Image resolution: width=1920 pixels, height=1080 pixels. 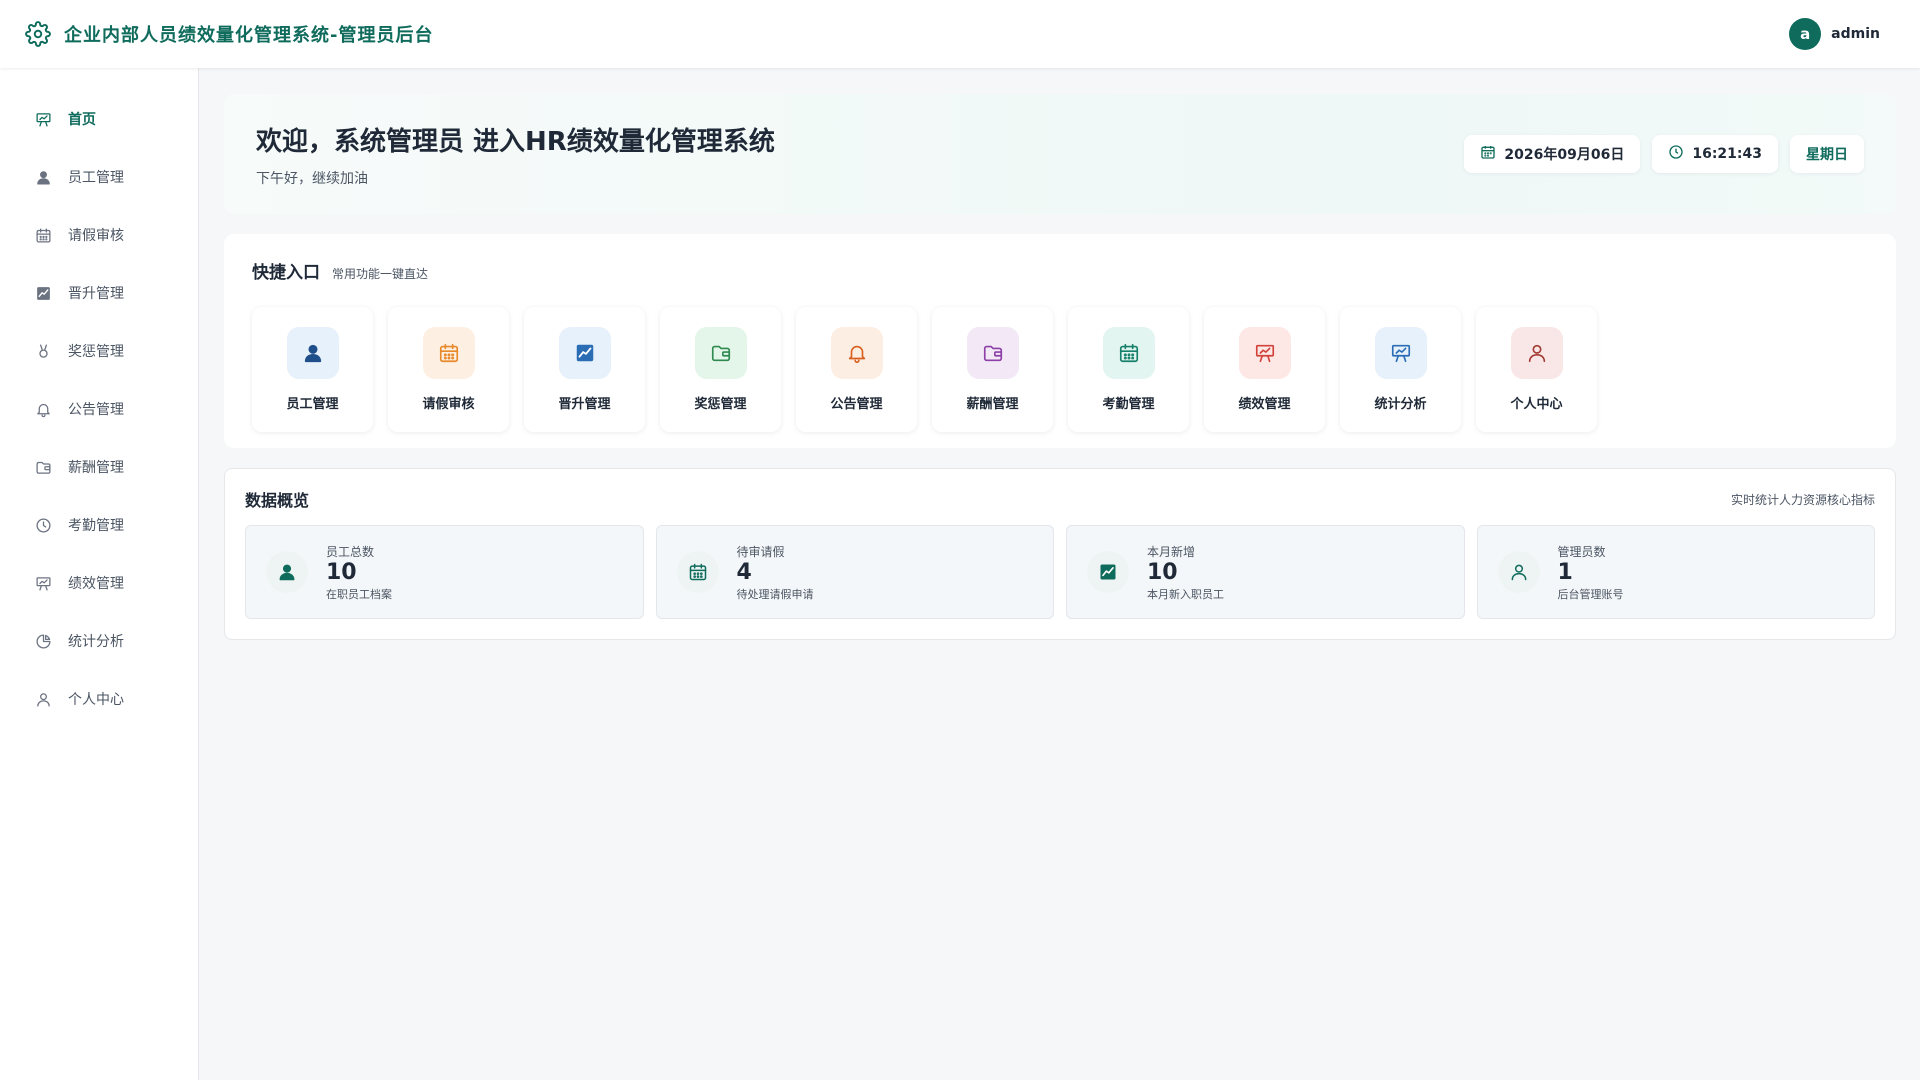 What do you see at coordinates (444, 572) in the screenshot?
I see `stat-card: 员工总数 10 在职员工档案` at bounding box center [444, 572].